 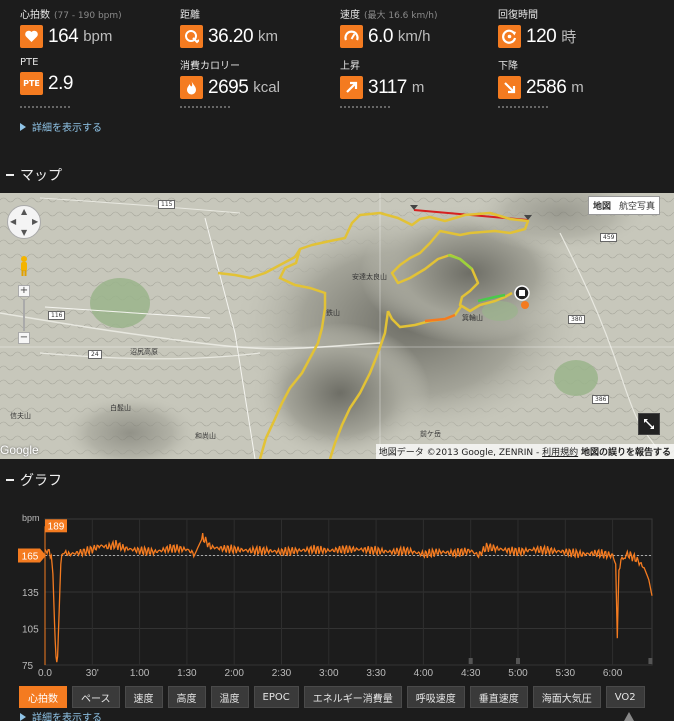 I want to click on fullscreen-button, so click(x=649, y=424).